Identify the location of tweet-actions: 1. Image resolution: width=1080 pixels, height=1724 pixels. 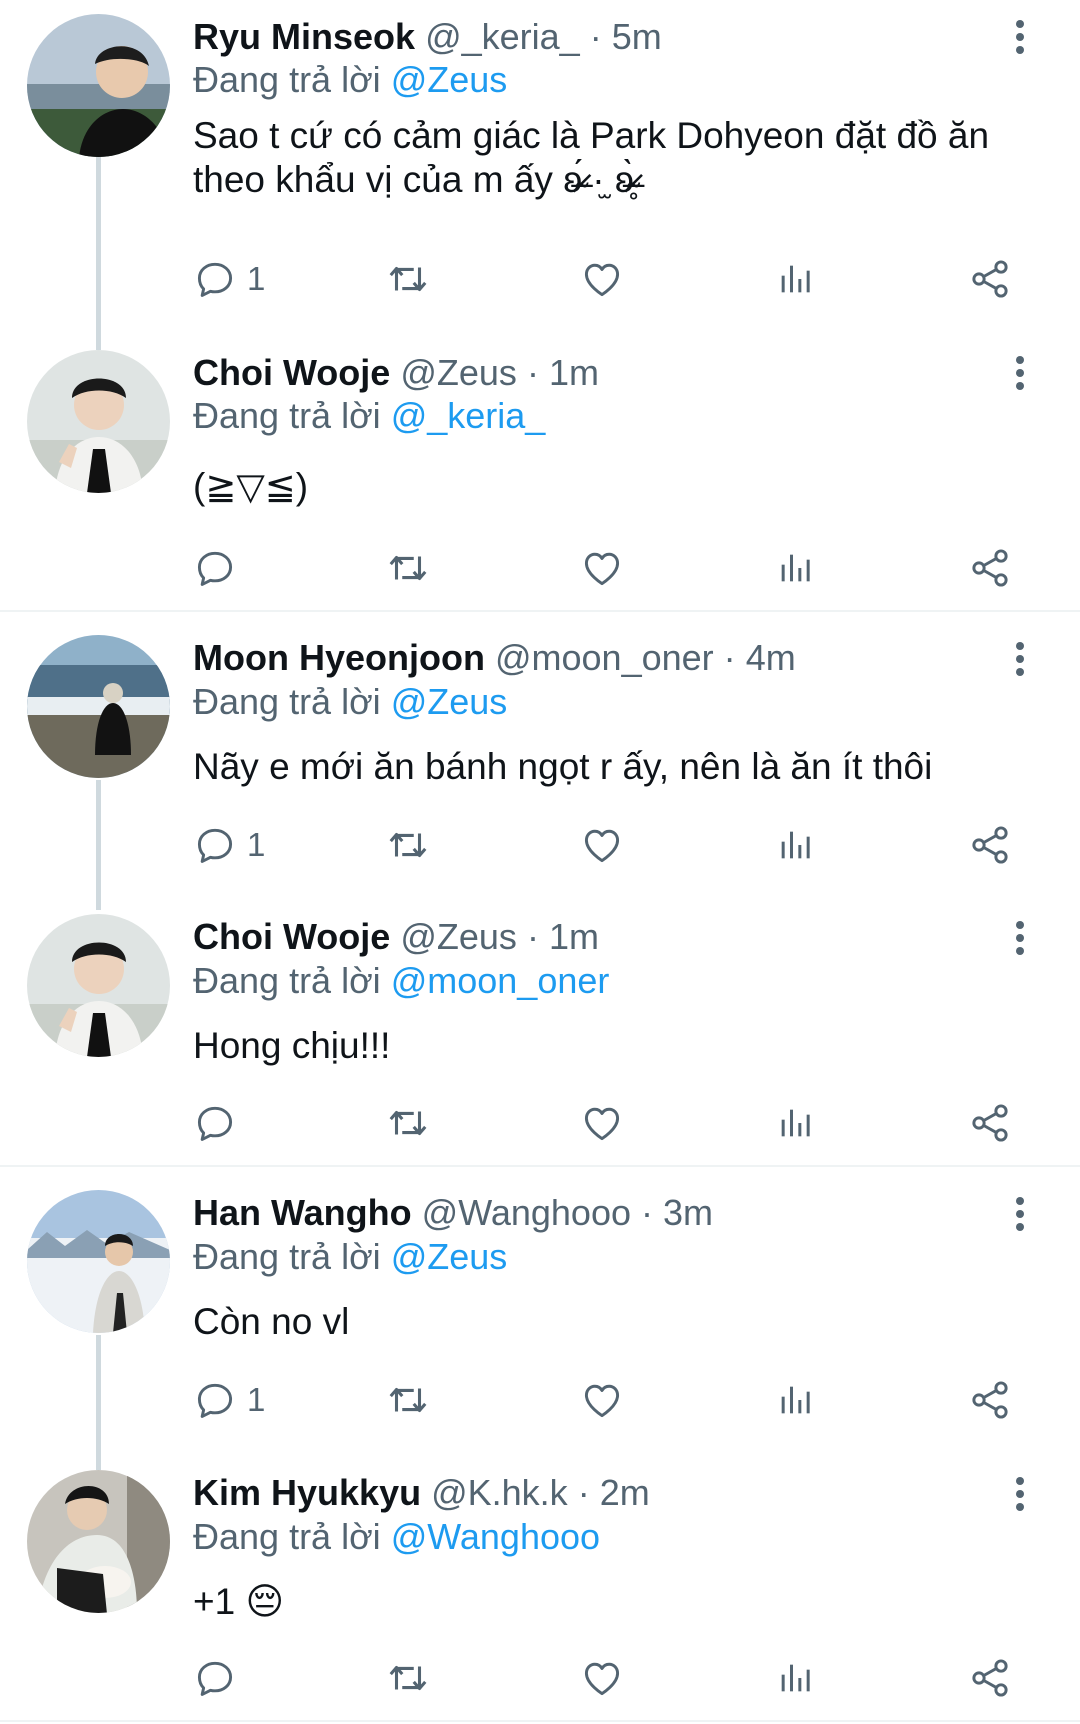
(540, 845).